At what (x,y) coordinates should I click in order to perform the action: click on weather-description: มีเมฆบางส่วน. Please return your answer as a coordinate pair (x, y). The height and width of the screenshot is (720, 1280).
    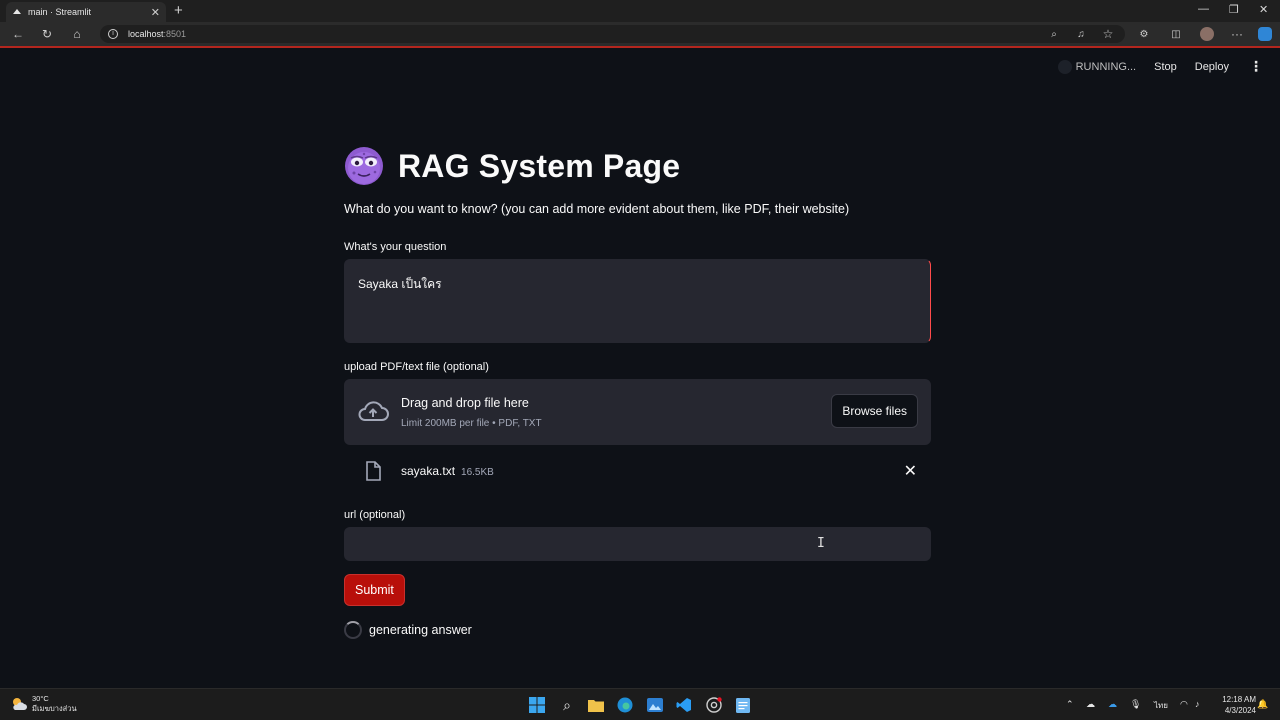
    Looking at the image, I should click on (54, 708).